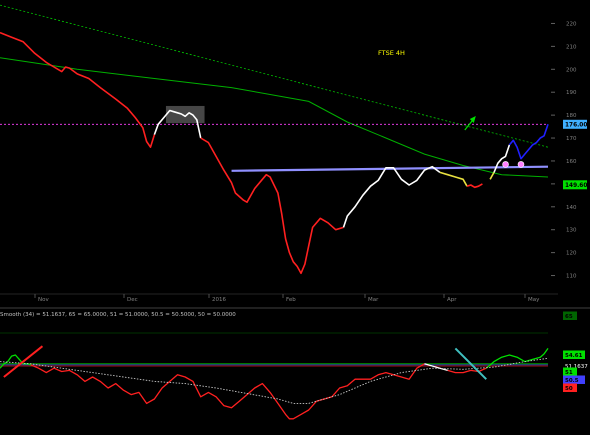 Image resolution: width=590 pixels, height=435 pixels. What do you see at coordinates (571, 70) in the screenshot?
I see `y-tick-label: 200` at bounding box center [571, 70].